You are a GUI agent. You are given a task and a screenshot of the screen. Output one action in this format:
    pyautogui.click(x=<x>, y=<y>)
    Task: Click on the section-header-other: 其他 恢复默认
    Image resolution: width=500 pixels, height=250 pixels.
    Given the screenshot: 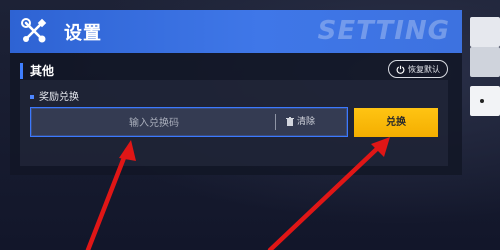 What is the action you would take?
    pyautogui.click(x=235, y=71)
    